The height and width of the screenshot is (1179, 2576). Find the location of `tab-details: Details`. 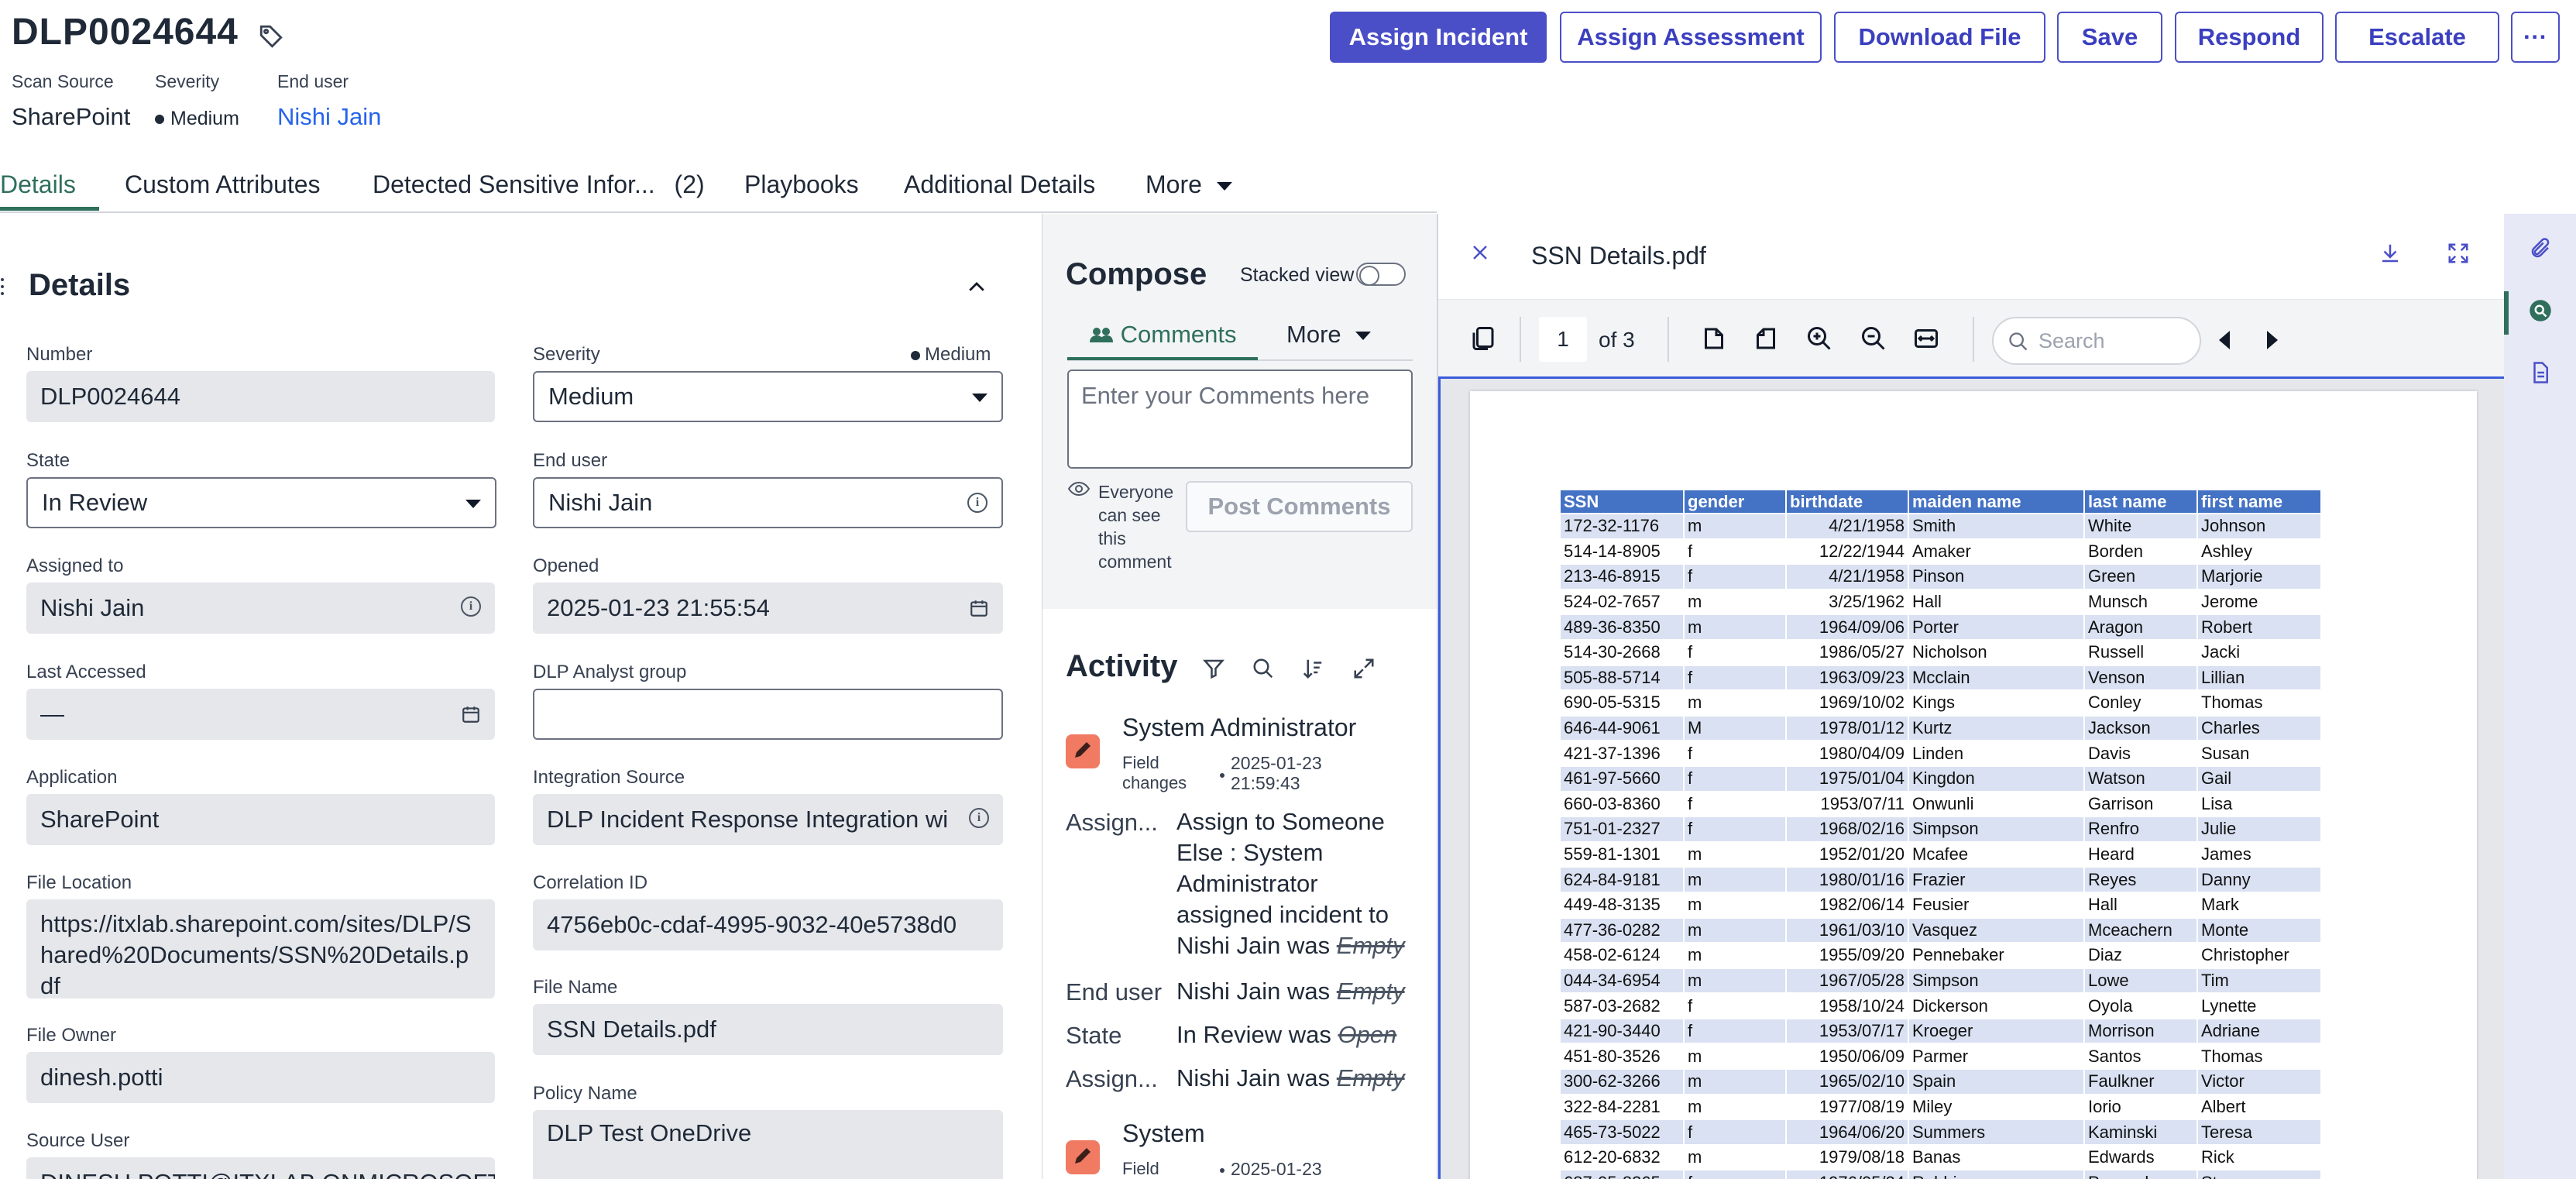

tab-details: Details is located at coordinates (38, 185).